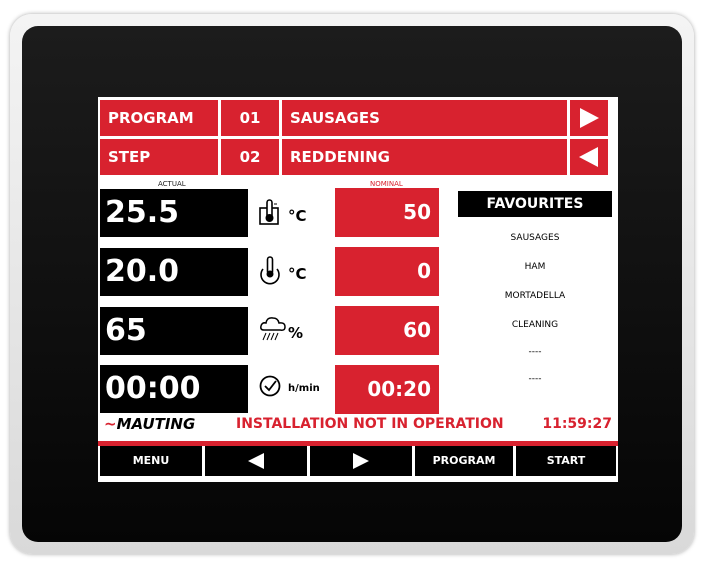  What do you see at coordinates (566, 461) in the screenshot?
I see `start-button: START` at bounding box center [566, 461].